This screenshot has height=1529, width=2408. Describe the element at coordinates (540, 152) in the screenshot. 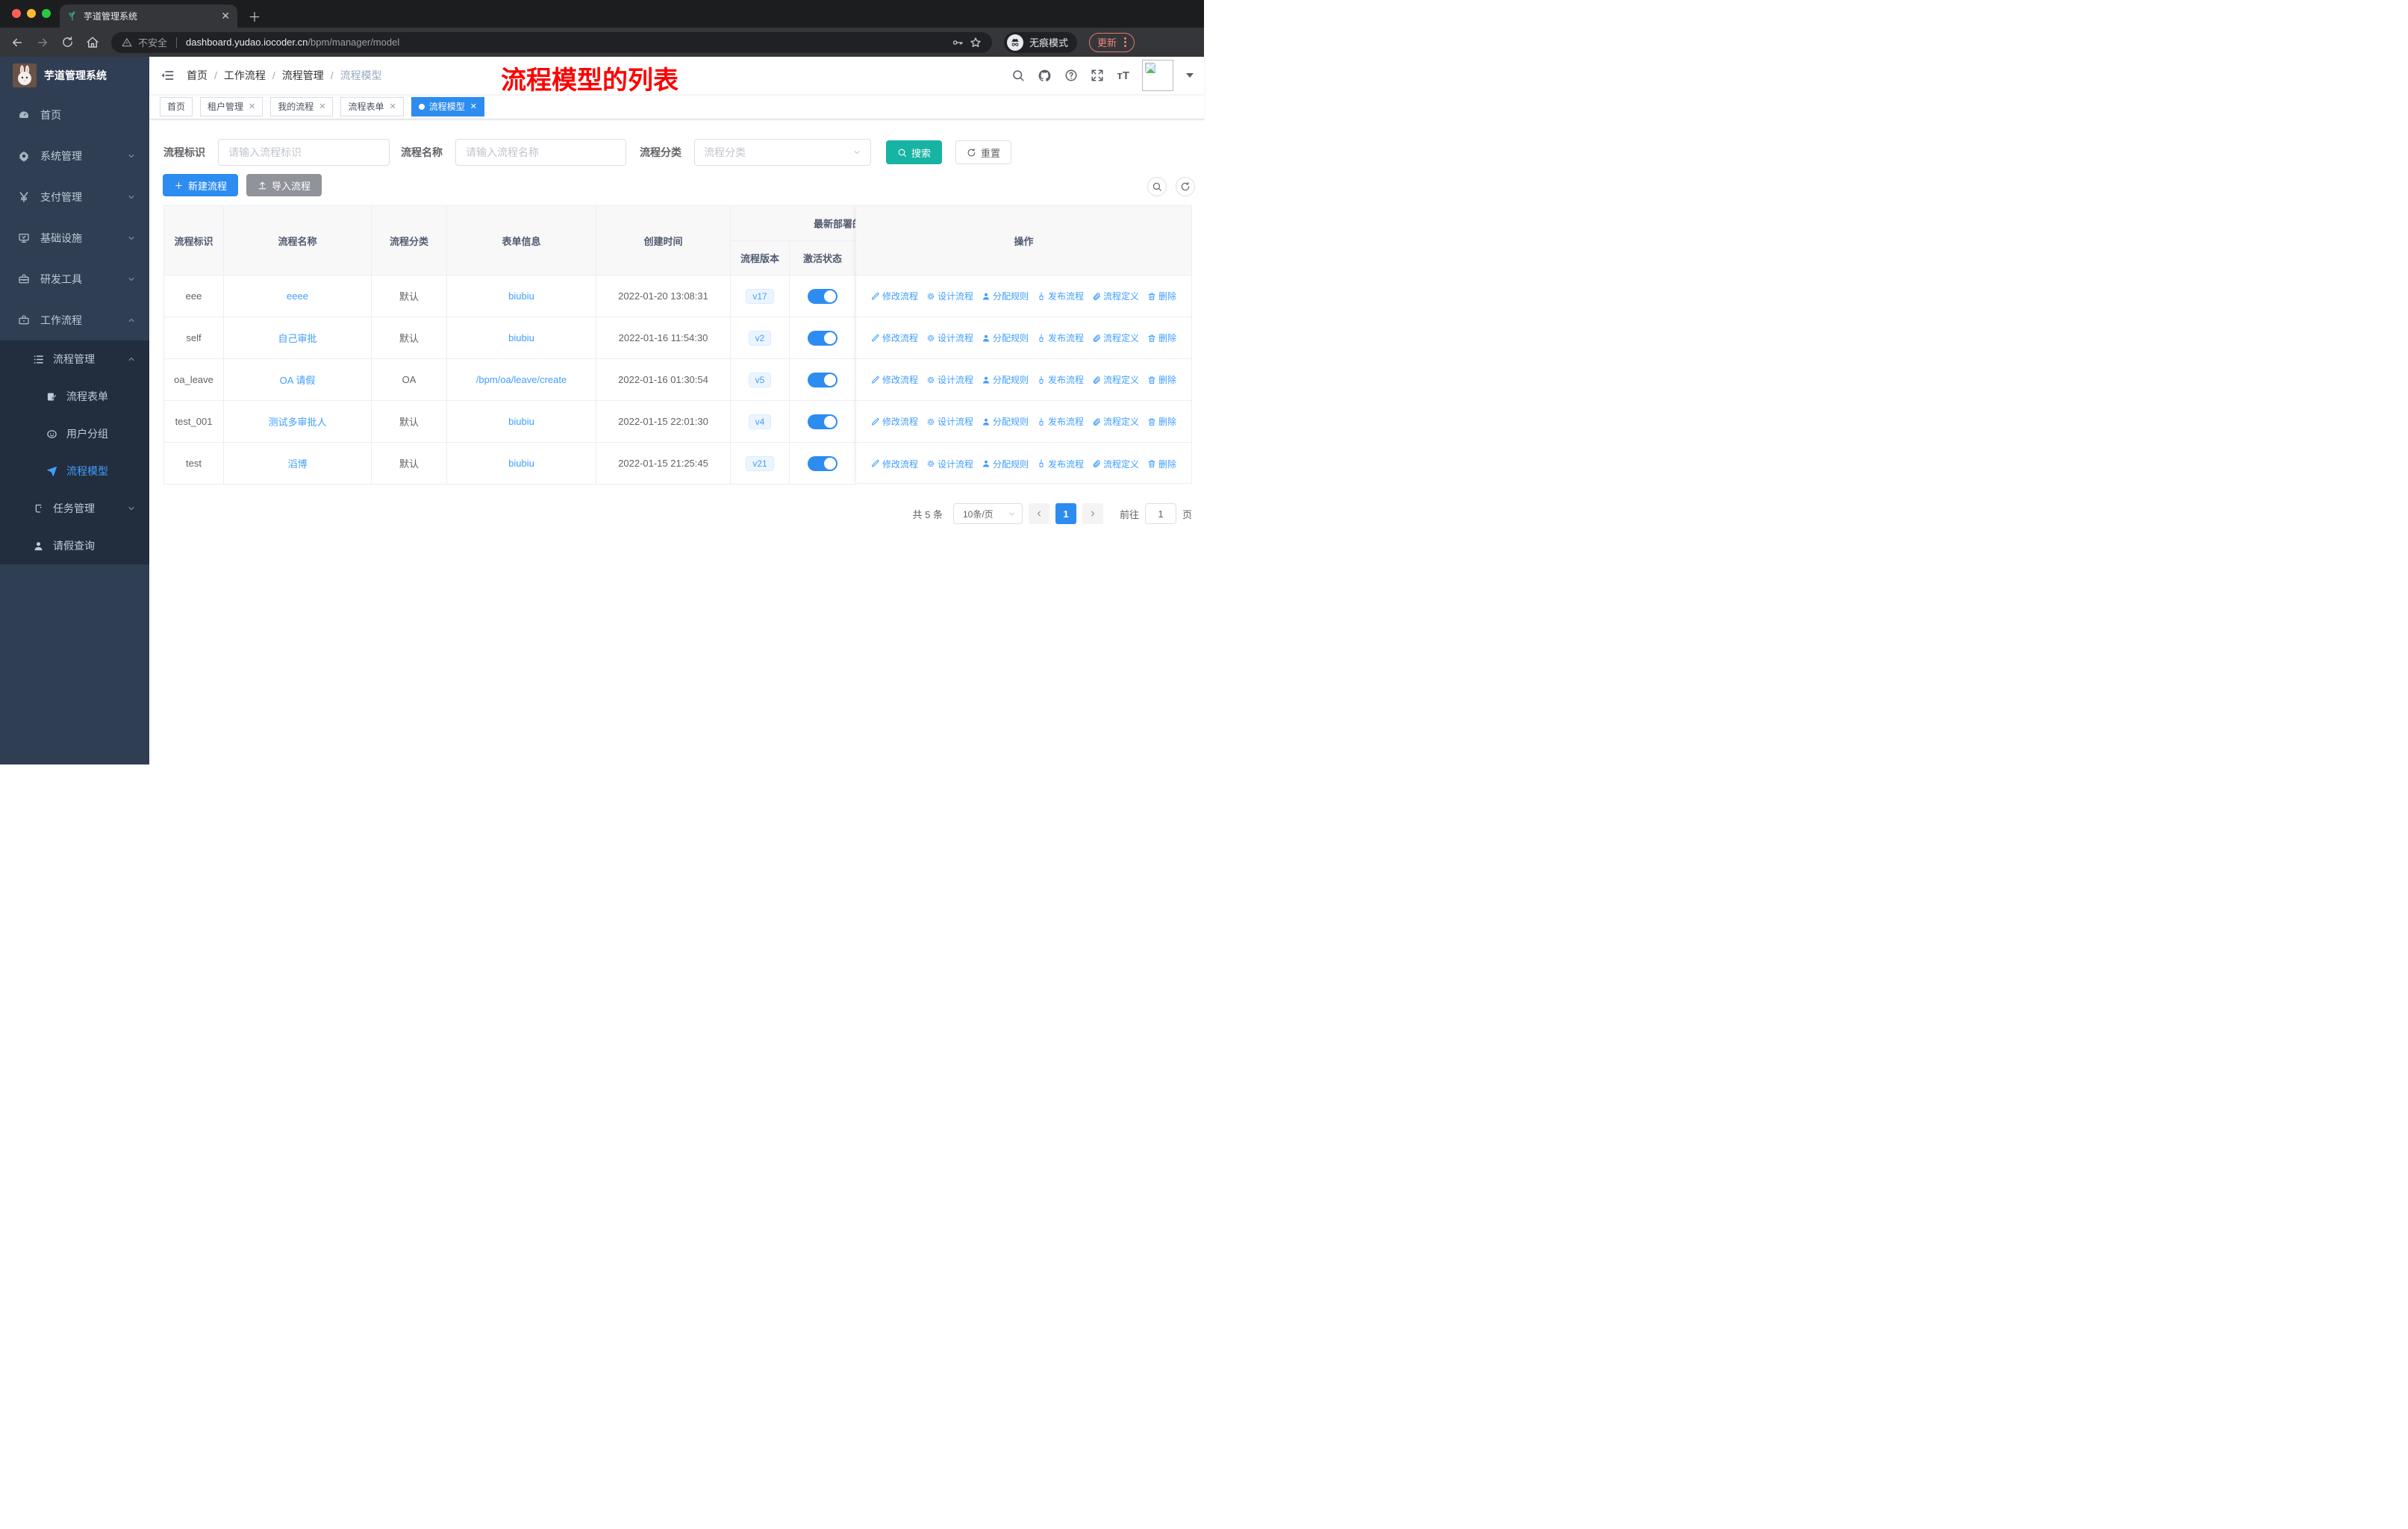

I see `model-name-input` at that location.